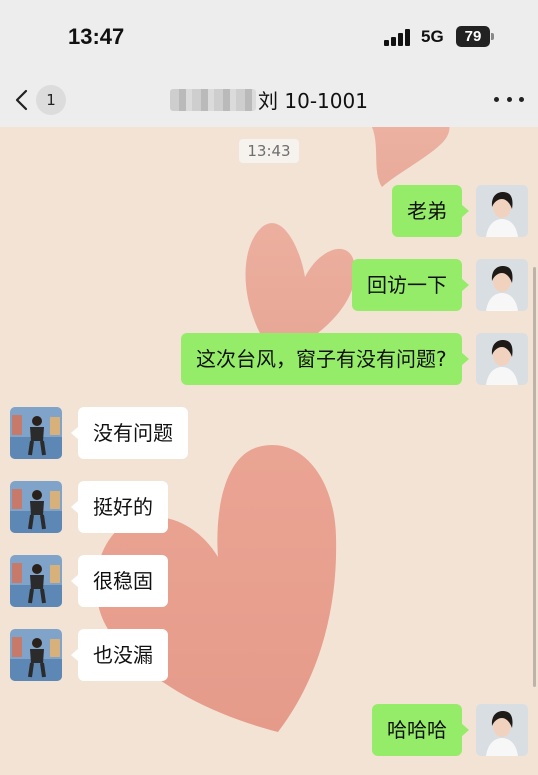 The width and height of the screenshot is (538, 775). I want to click on message-row-received: 很稳固, so click(269, 581).